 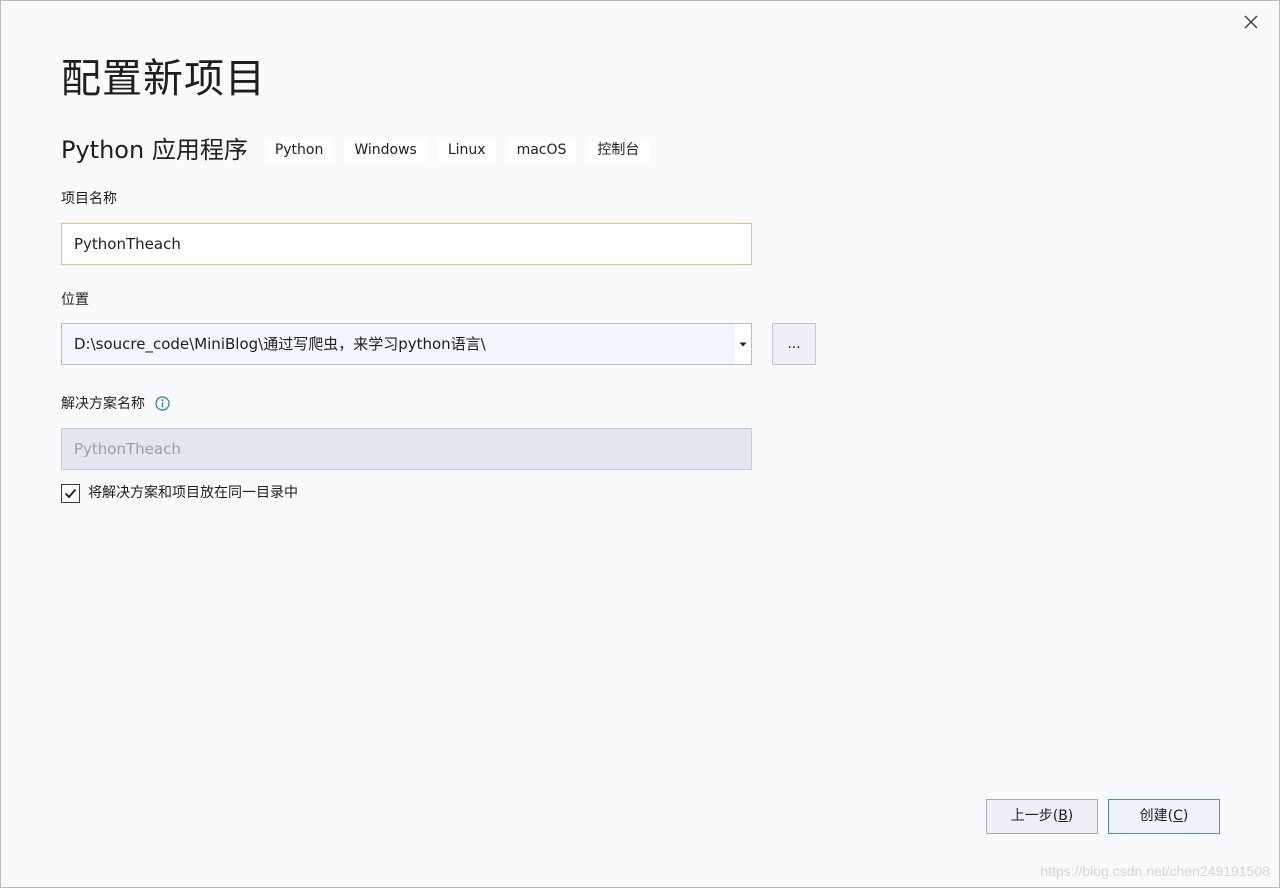 What do you see at coordinates (466, 150) in the screenshot?
I see `tag-linux: Linux` at bounding box center [466, 150].